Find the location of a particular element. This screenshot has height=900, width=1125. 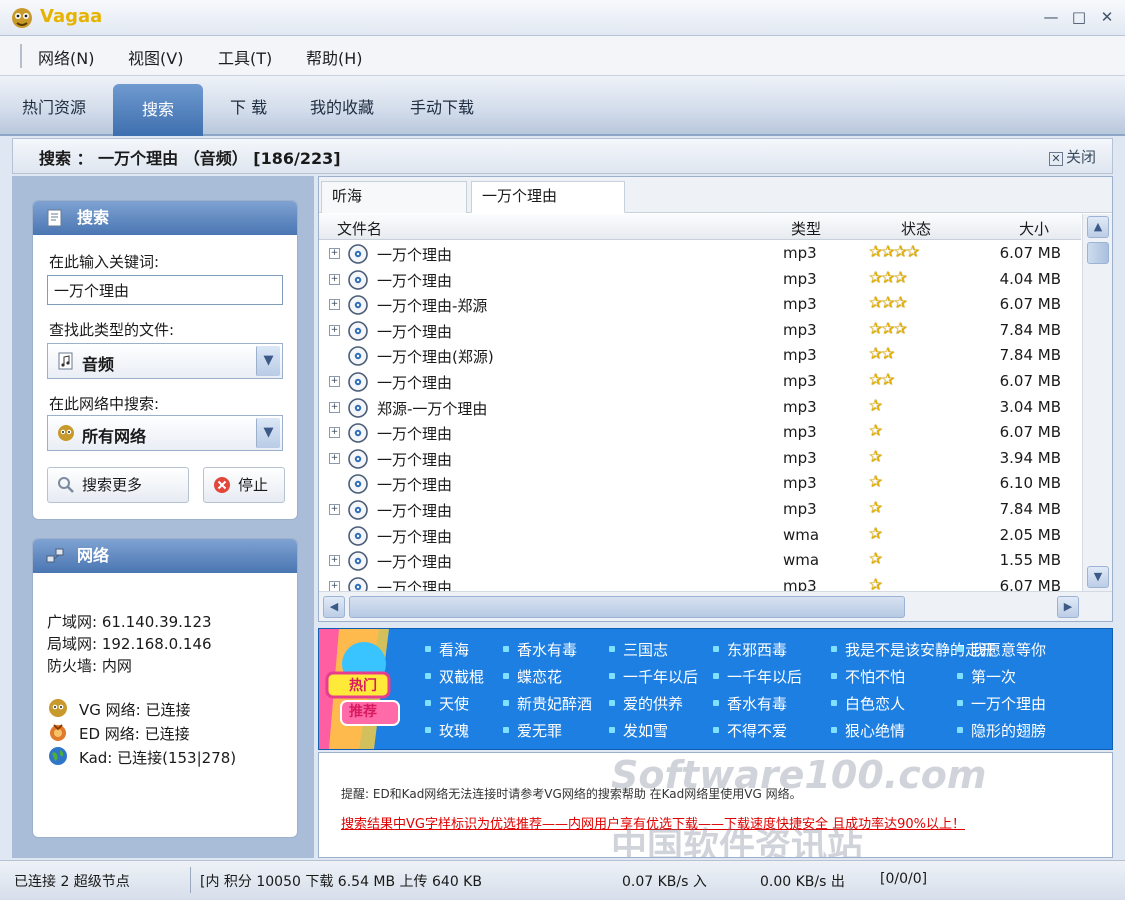

close-window-button: ✕ is located at coordinates (1107, 17).